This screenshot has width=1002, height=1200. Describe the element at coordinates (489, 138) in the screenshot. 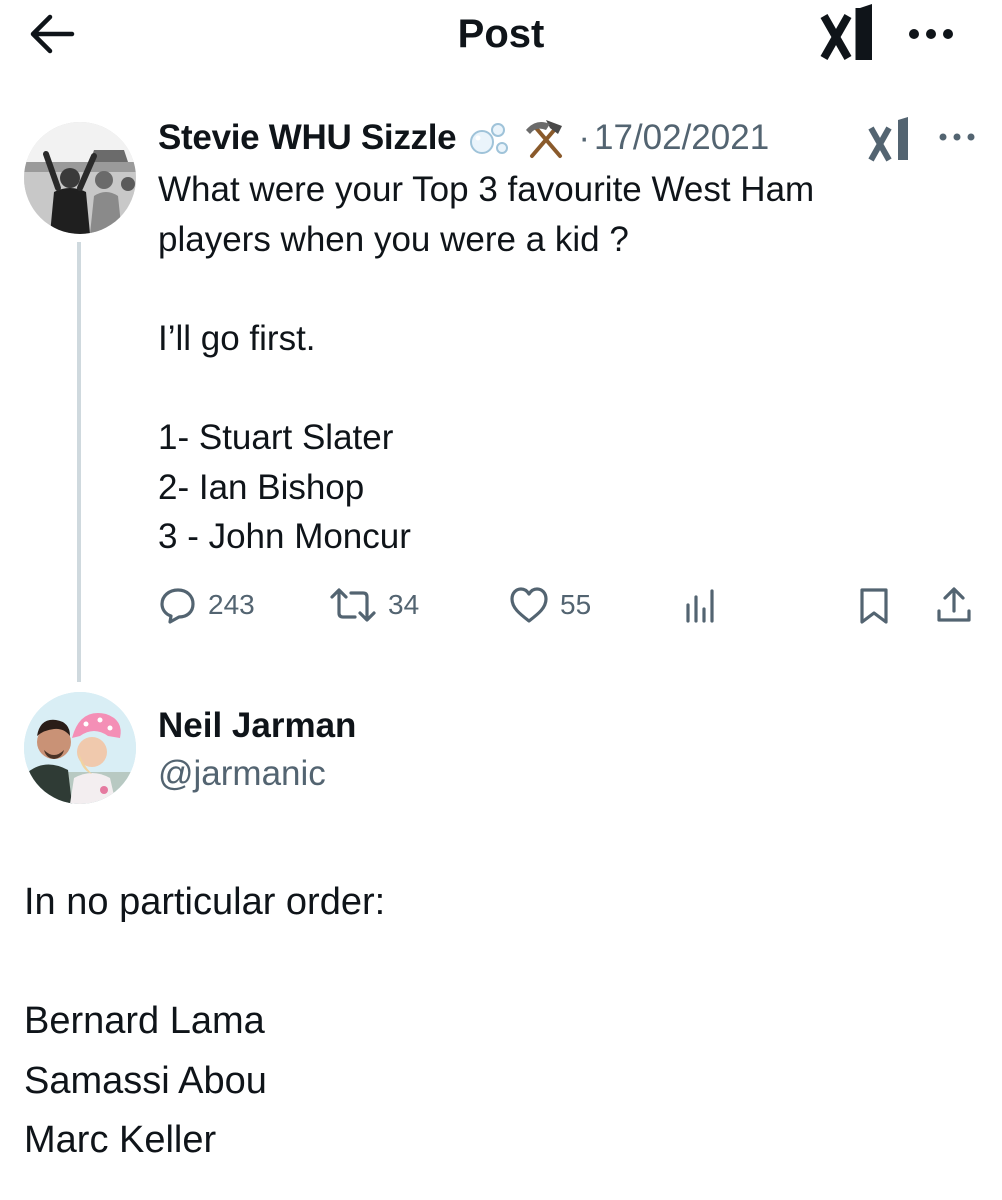

I see `bubbles-emoji` at that location.